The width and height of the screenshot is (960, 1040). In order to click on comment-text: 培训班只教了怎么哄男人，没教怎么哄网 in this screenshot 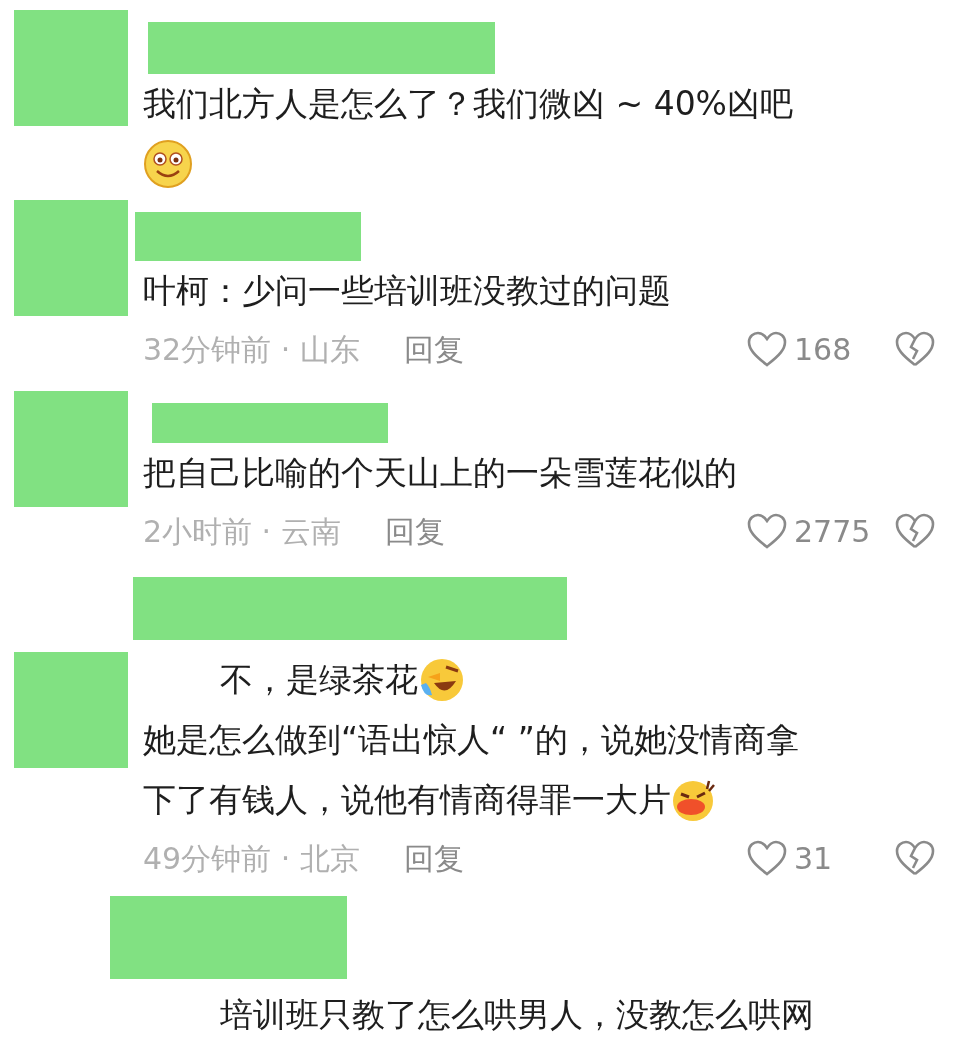, I will do `click(517, 1015)`.